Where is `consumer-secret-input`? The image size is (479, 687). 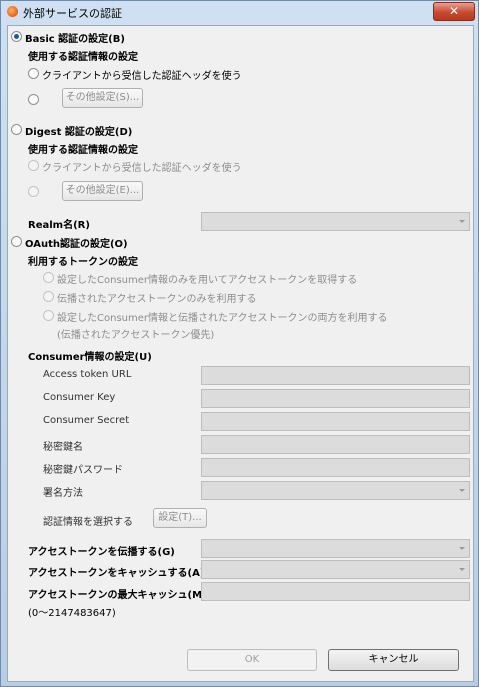 consumer-secret-input is located at coordinates (335, 421).